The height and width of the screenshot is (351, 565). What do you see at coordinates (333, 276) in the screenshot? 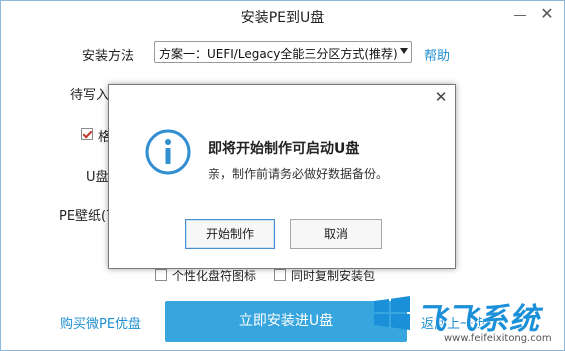
I see `copy-package-label: 同时复制安装包` at bounding box center [333, 276].